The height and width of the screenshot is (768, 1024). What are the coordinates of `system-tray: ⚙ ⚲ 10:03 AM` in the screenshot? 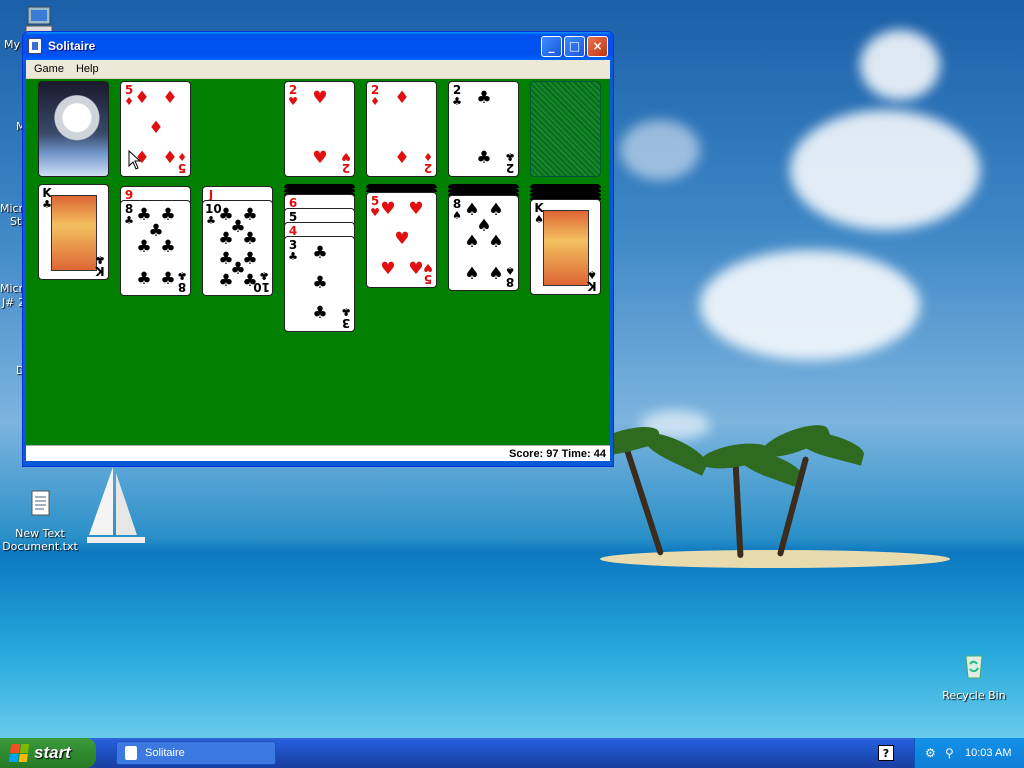 It's located at (969, 753).